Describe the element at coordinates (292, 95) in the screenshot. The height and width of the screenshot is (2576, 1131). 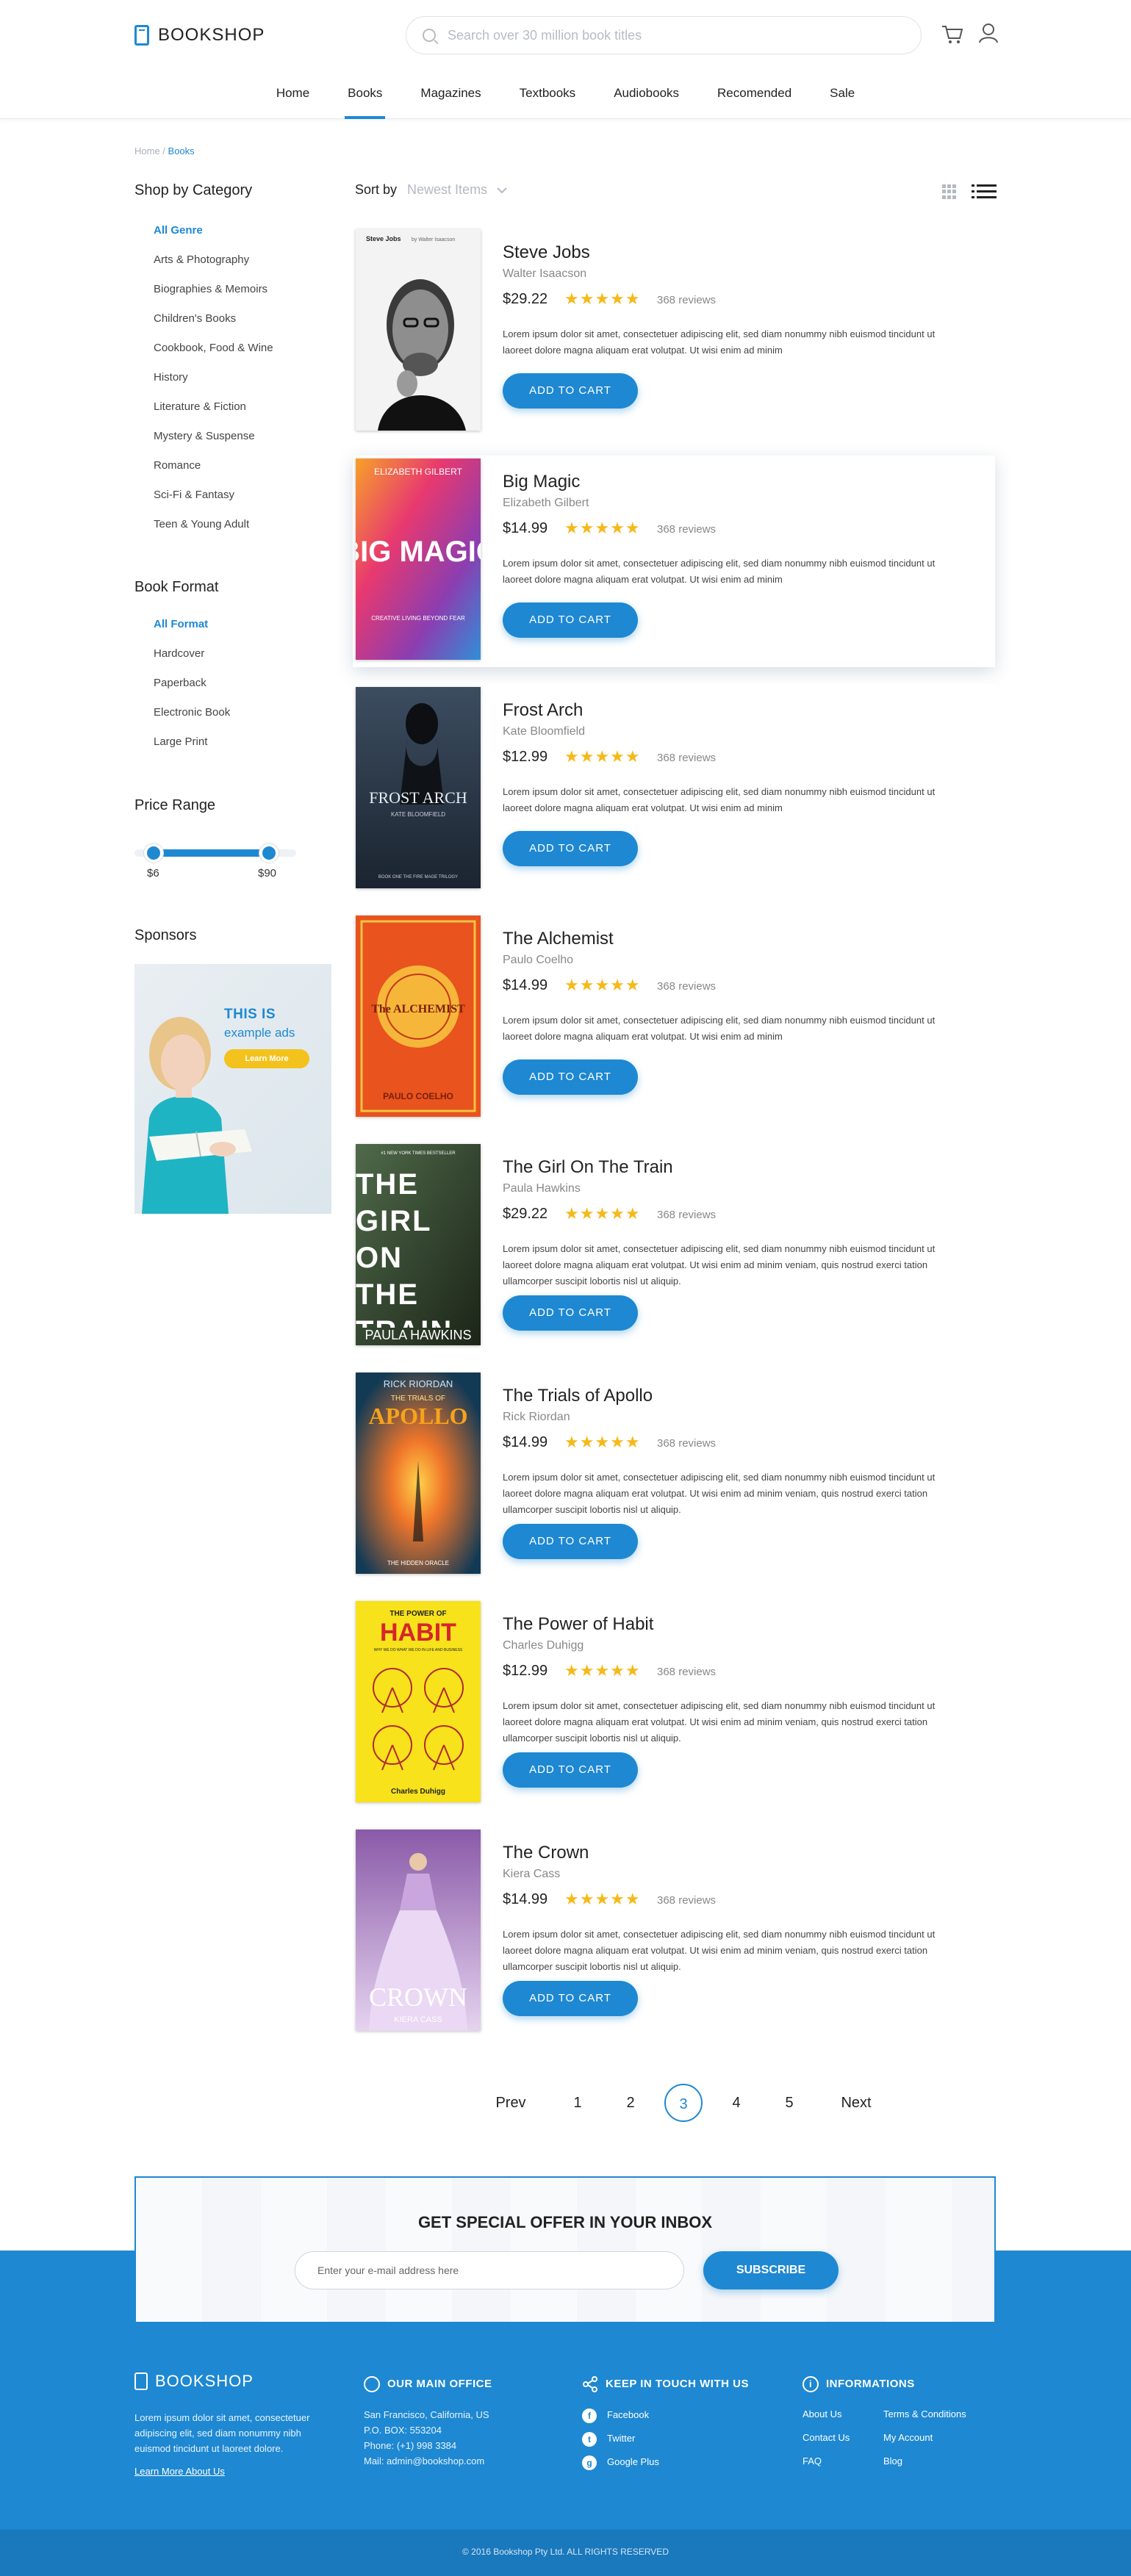
I see `nav-home: Home` at that location.